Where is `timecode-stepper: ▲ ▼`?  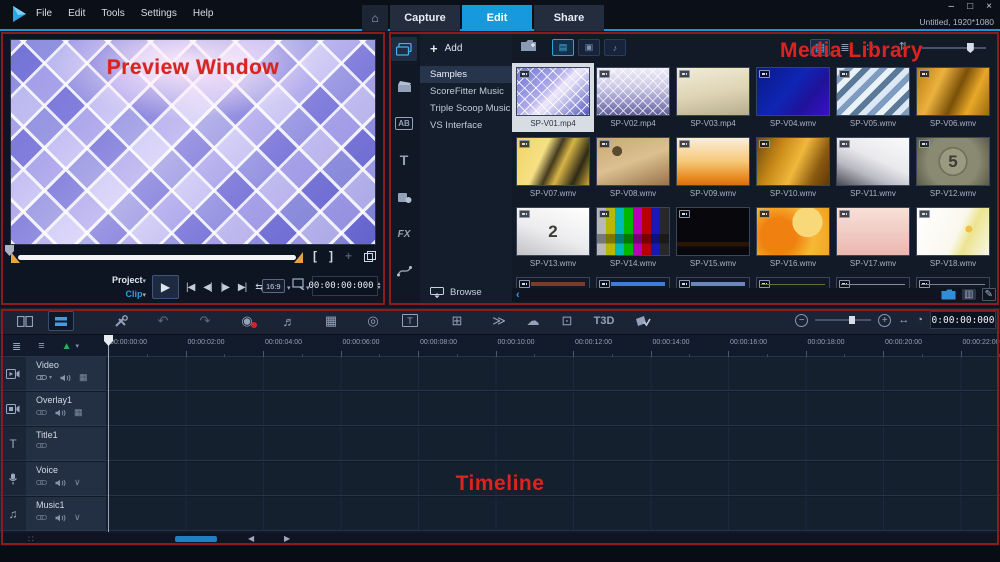 timecode-stepper: ▲ ▼ is located at coordinates (379, 286).